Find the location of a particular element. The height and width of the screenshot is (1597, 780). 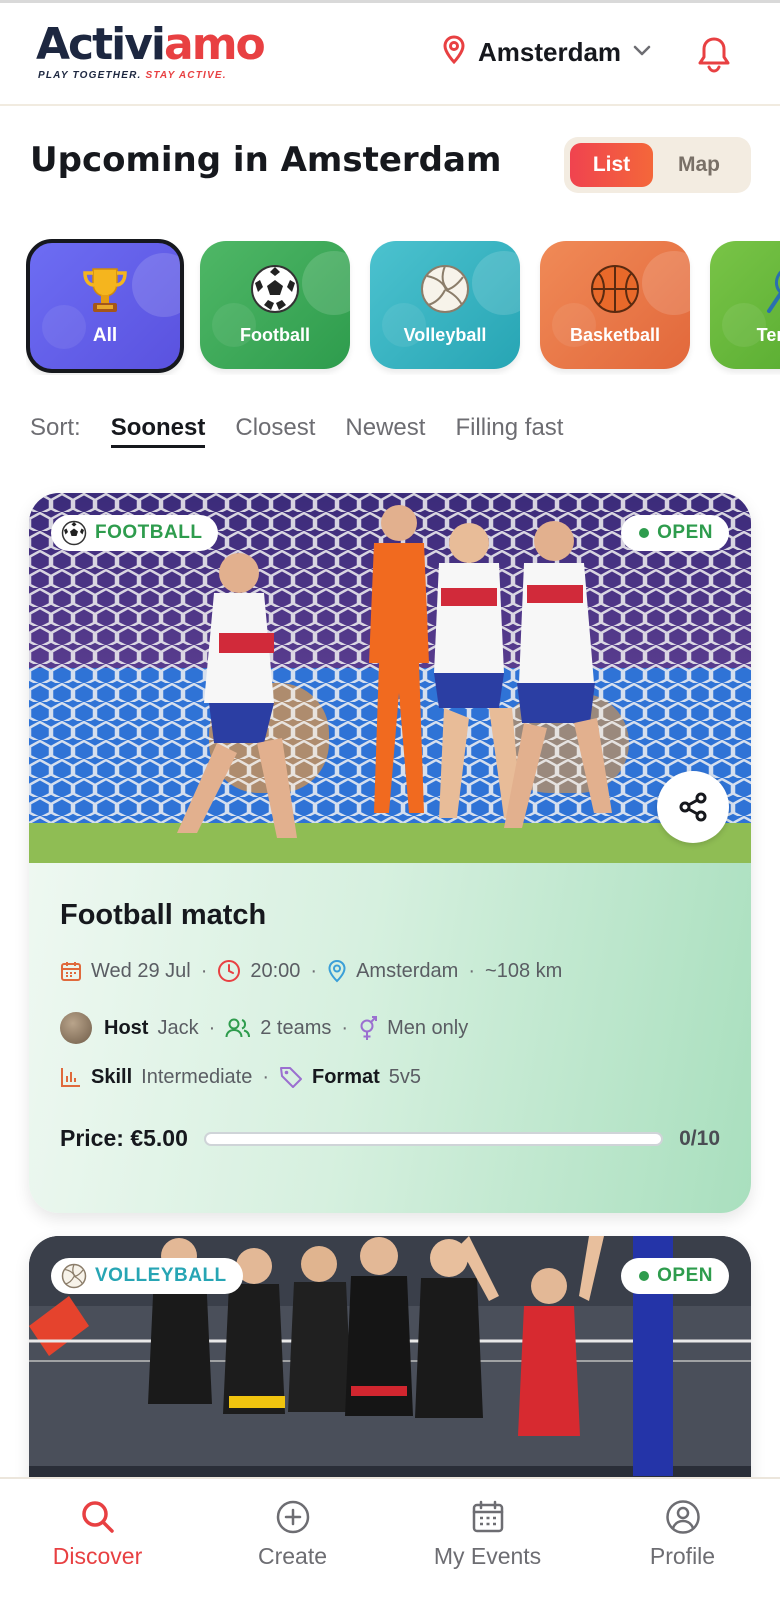

event-meta-skill: Skill Intermediate · Format 5v5 is located at coordinates (240, 1077).